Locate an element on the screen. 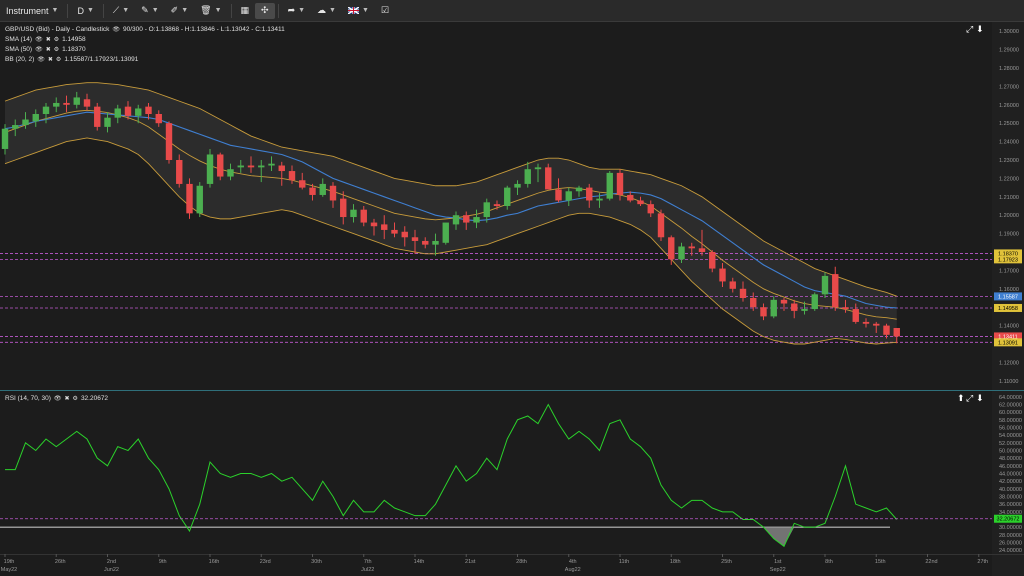 The image size is (1024, 576). crosshair-button: ✣ is located at coordinates (265, 10).